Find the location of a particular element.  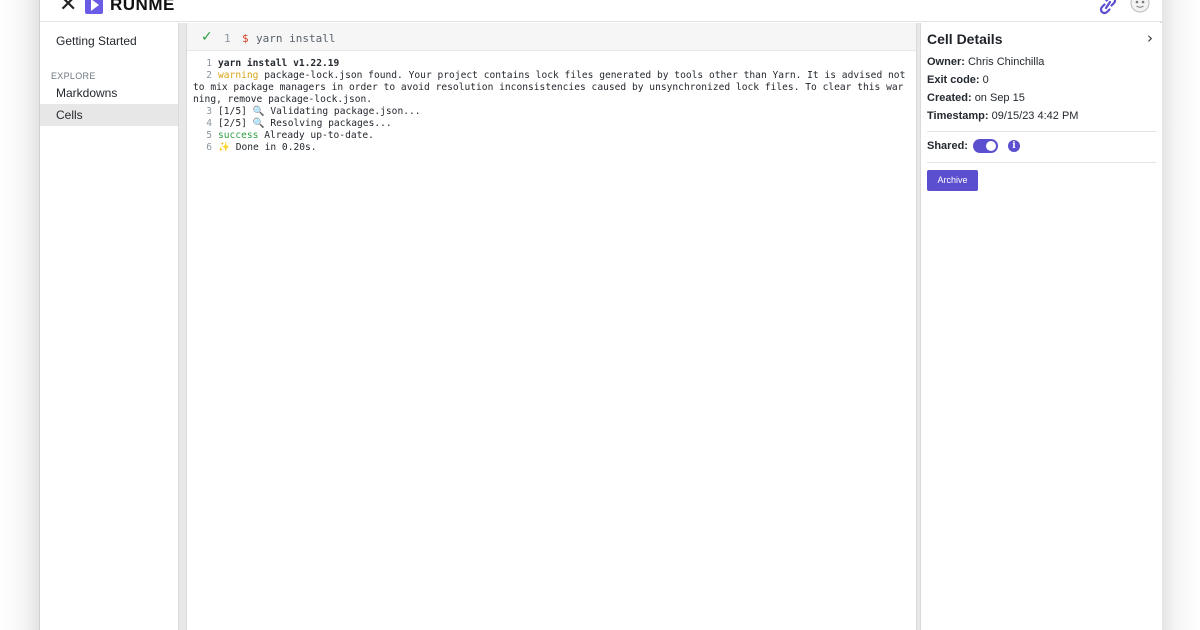

chevron-right-icon: › is located at coordinates (1150, 38).